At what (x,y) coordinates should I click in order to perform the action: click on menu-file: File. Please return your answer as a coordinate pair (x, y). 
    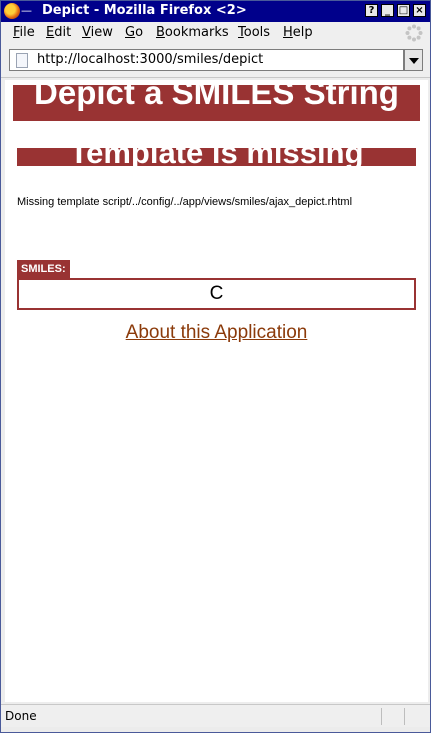
    Looking at the image, I should click on (24, 32).